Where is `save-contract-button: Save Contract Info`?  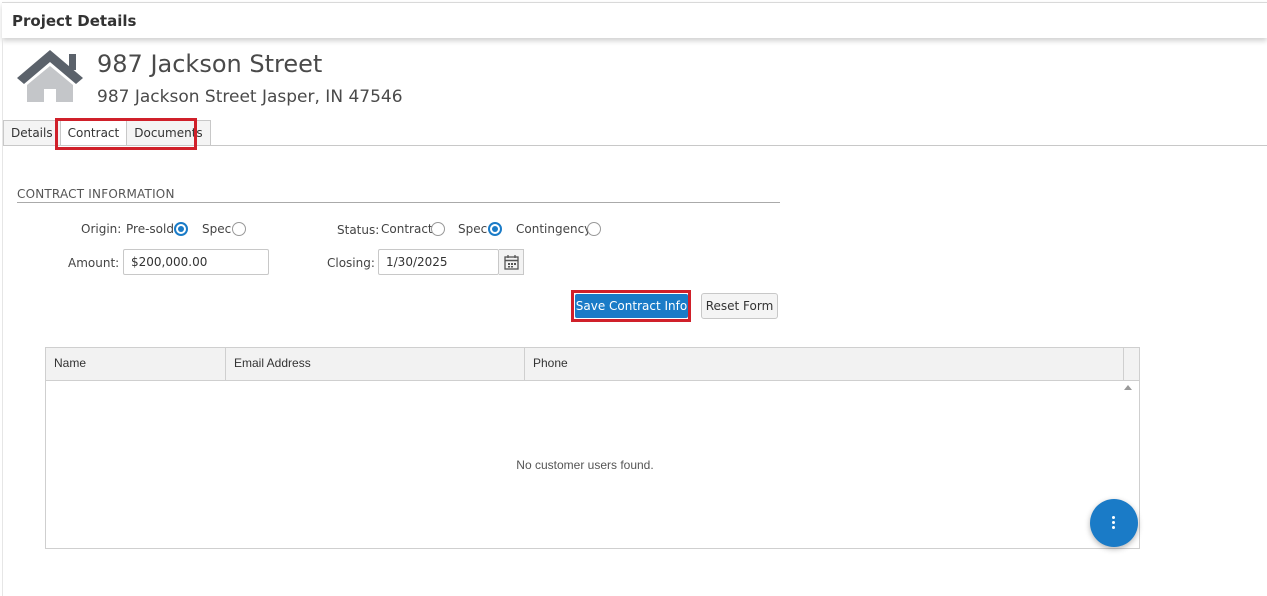
save-contract-button: Save Contract Info is located at coordinates (631, 306).